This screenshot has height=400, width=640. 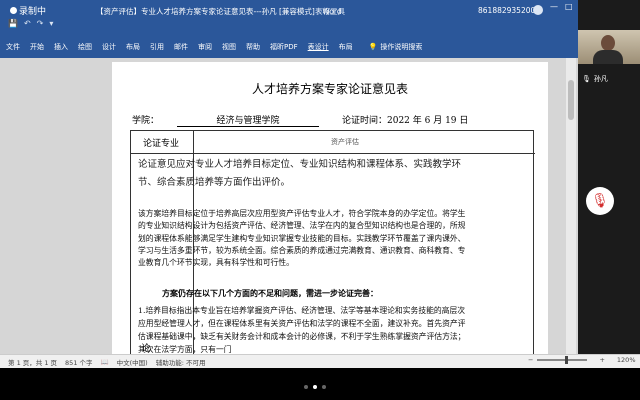 I want to click on recording-badge: 录制中, so click(x=28, y=10).